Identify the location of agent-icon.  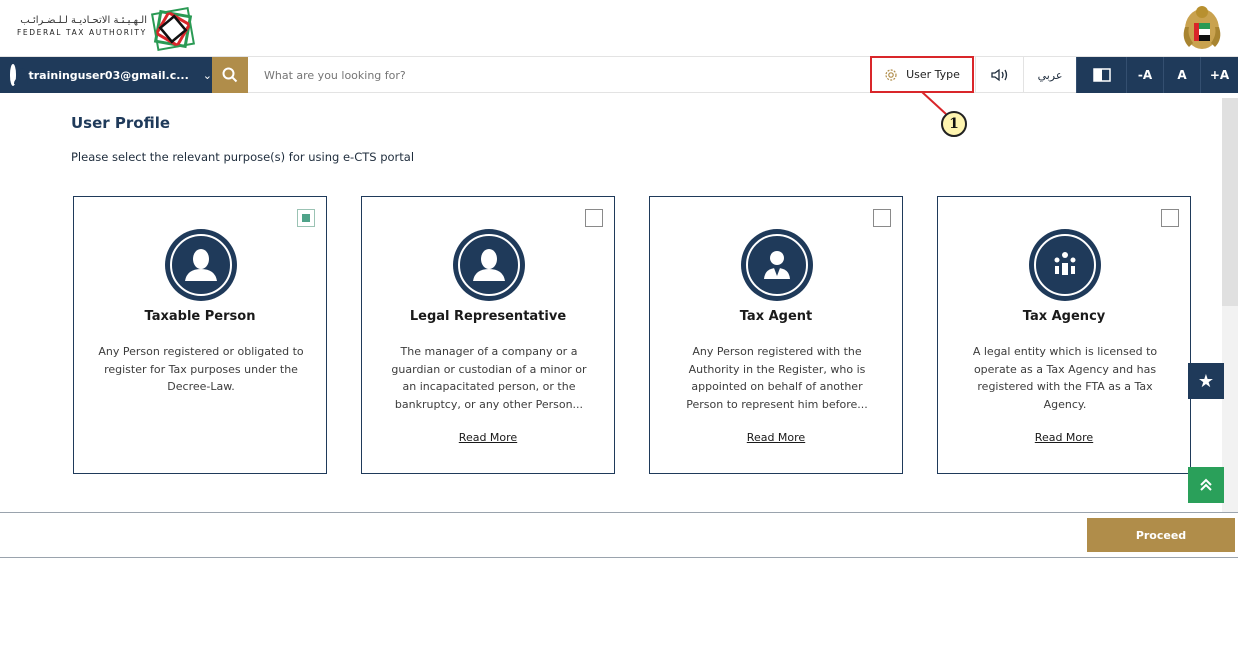
(777, 265).